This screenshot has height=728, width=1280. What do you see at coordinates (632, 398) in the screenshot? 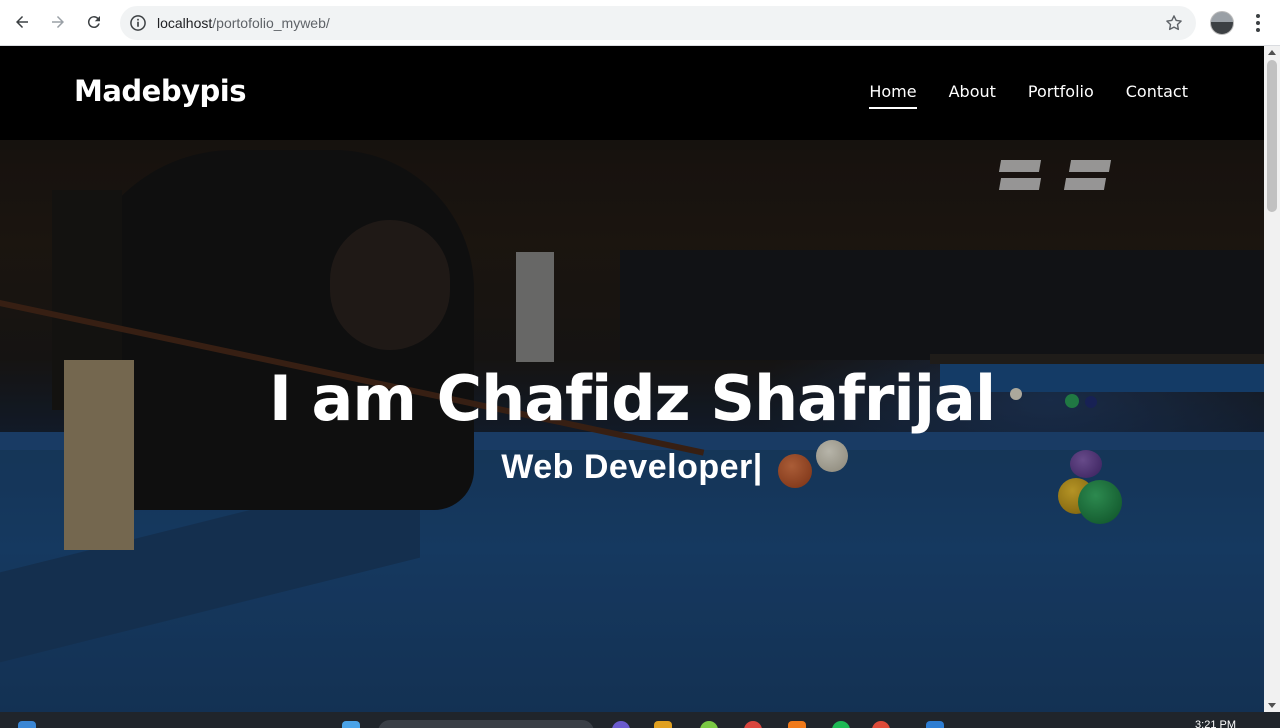
I see `hero-title: I am Chafidz Shafrijal` at bounding box center [632, 398].